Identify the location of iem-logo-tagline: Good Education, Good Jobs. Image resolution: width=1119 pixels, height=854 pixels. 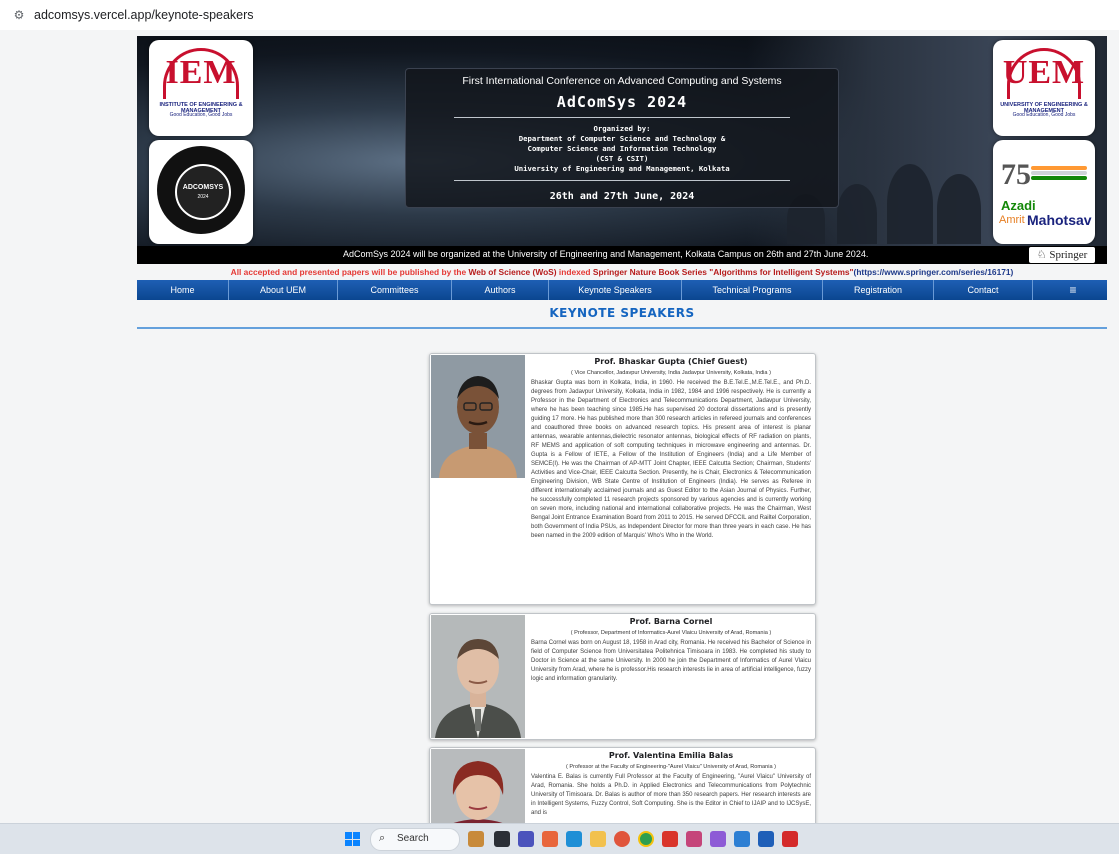
(201, 115).